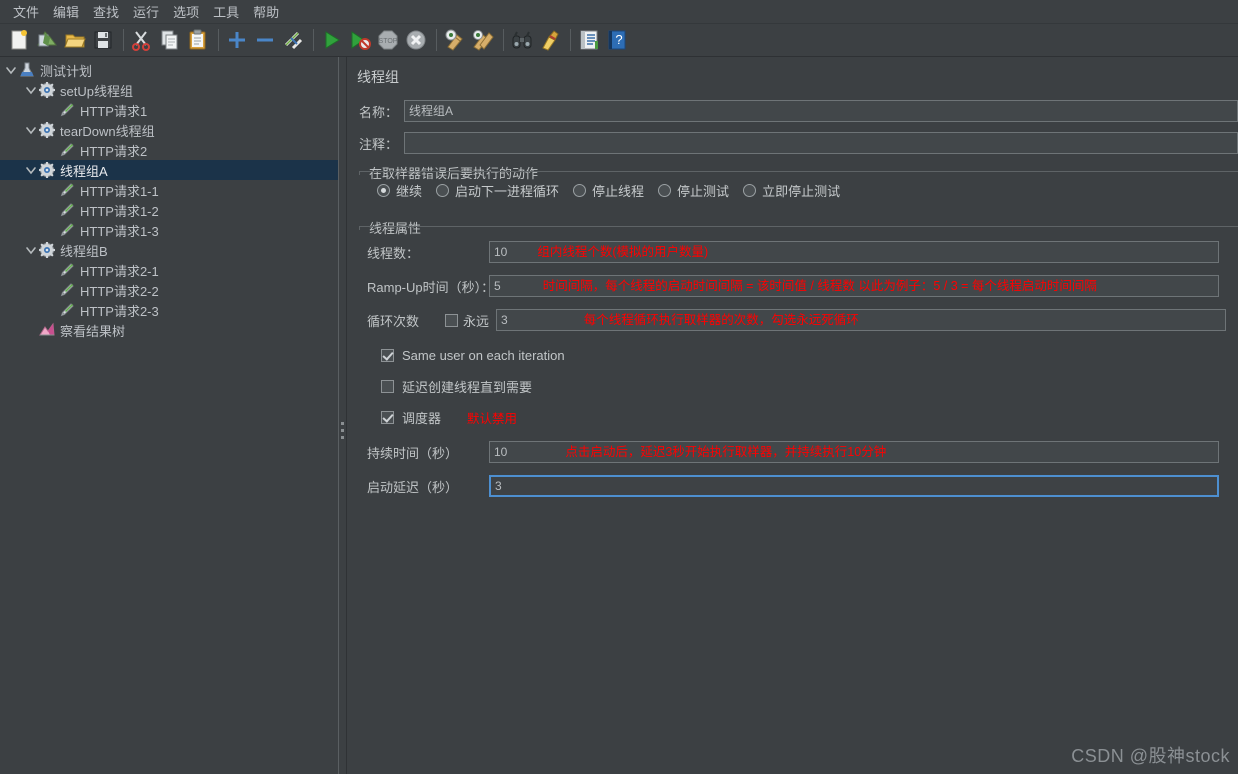 The width and height of the screenshot is (1238, 774). Describe the element at coordinates (169, 330) in the screenshot. I see `tree-node: 察看结果树` at that location.